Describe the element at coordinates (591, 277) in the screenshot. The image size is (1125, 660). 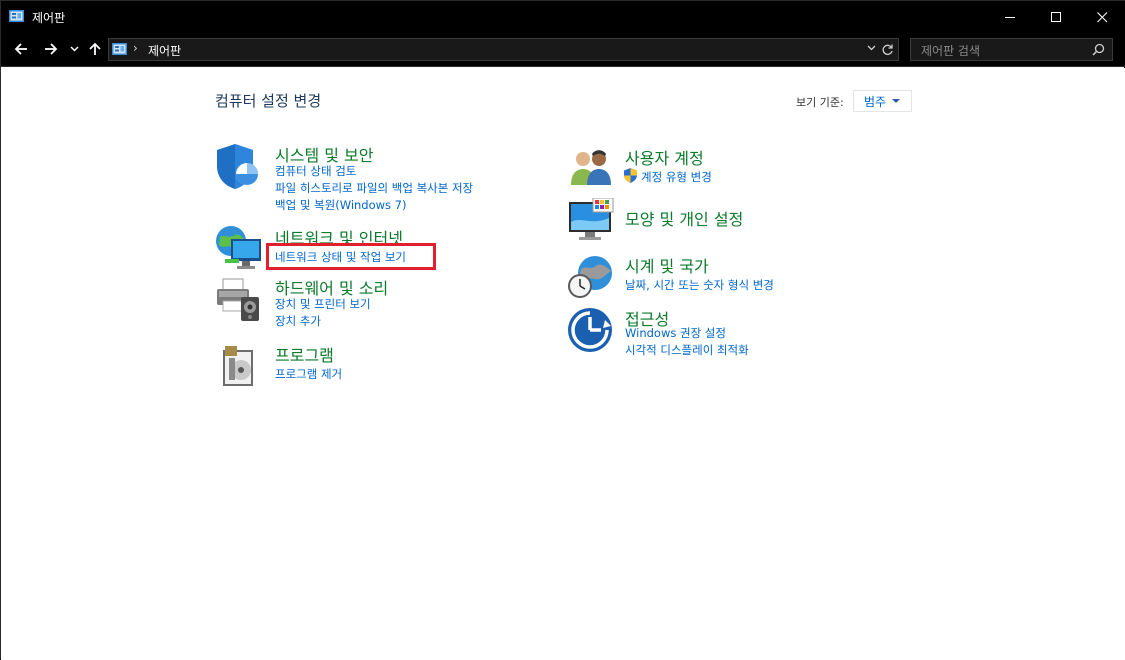
I see `clock-globe-icon` at that location.